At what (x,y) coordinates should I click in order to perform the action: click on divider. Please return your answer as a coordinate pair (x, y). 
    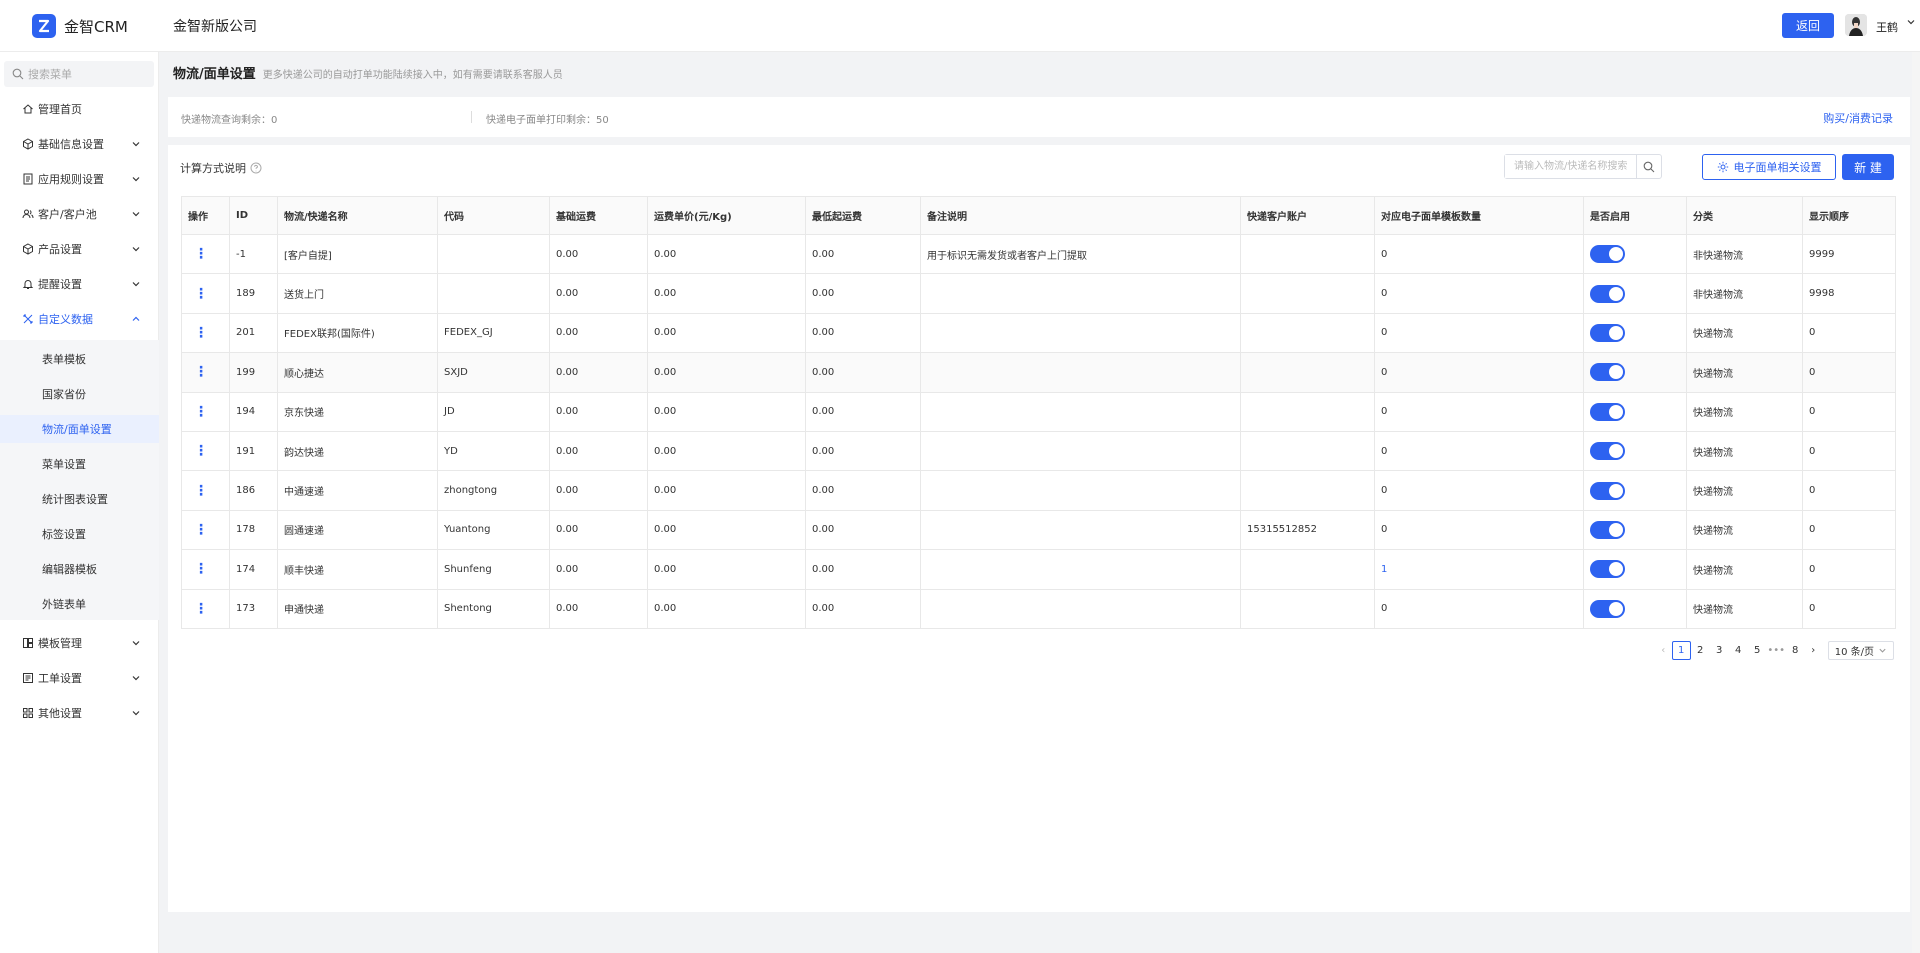
    Looking at the image, I should click on (471, 117).